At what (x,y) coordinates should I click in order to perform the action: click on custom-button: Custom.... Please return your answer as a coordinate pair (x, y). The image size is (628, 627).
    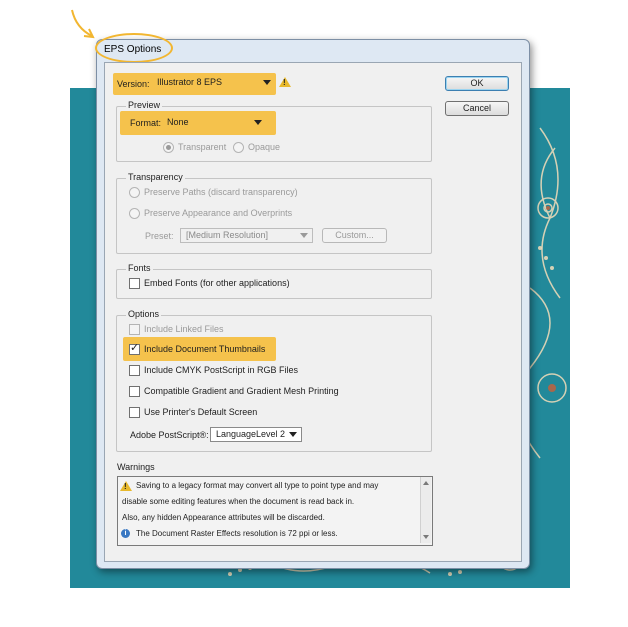
    Looking at the image, I should click on (354, 235).